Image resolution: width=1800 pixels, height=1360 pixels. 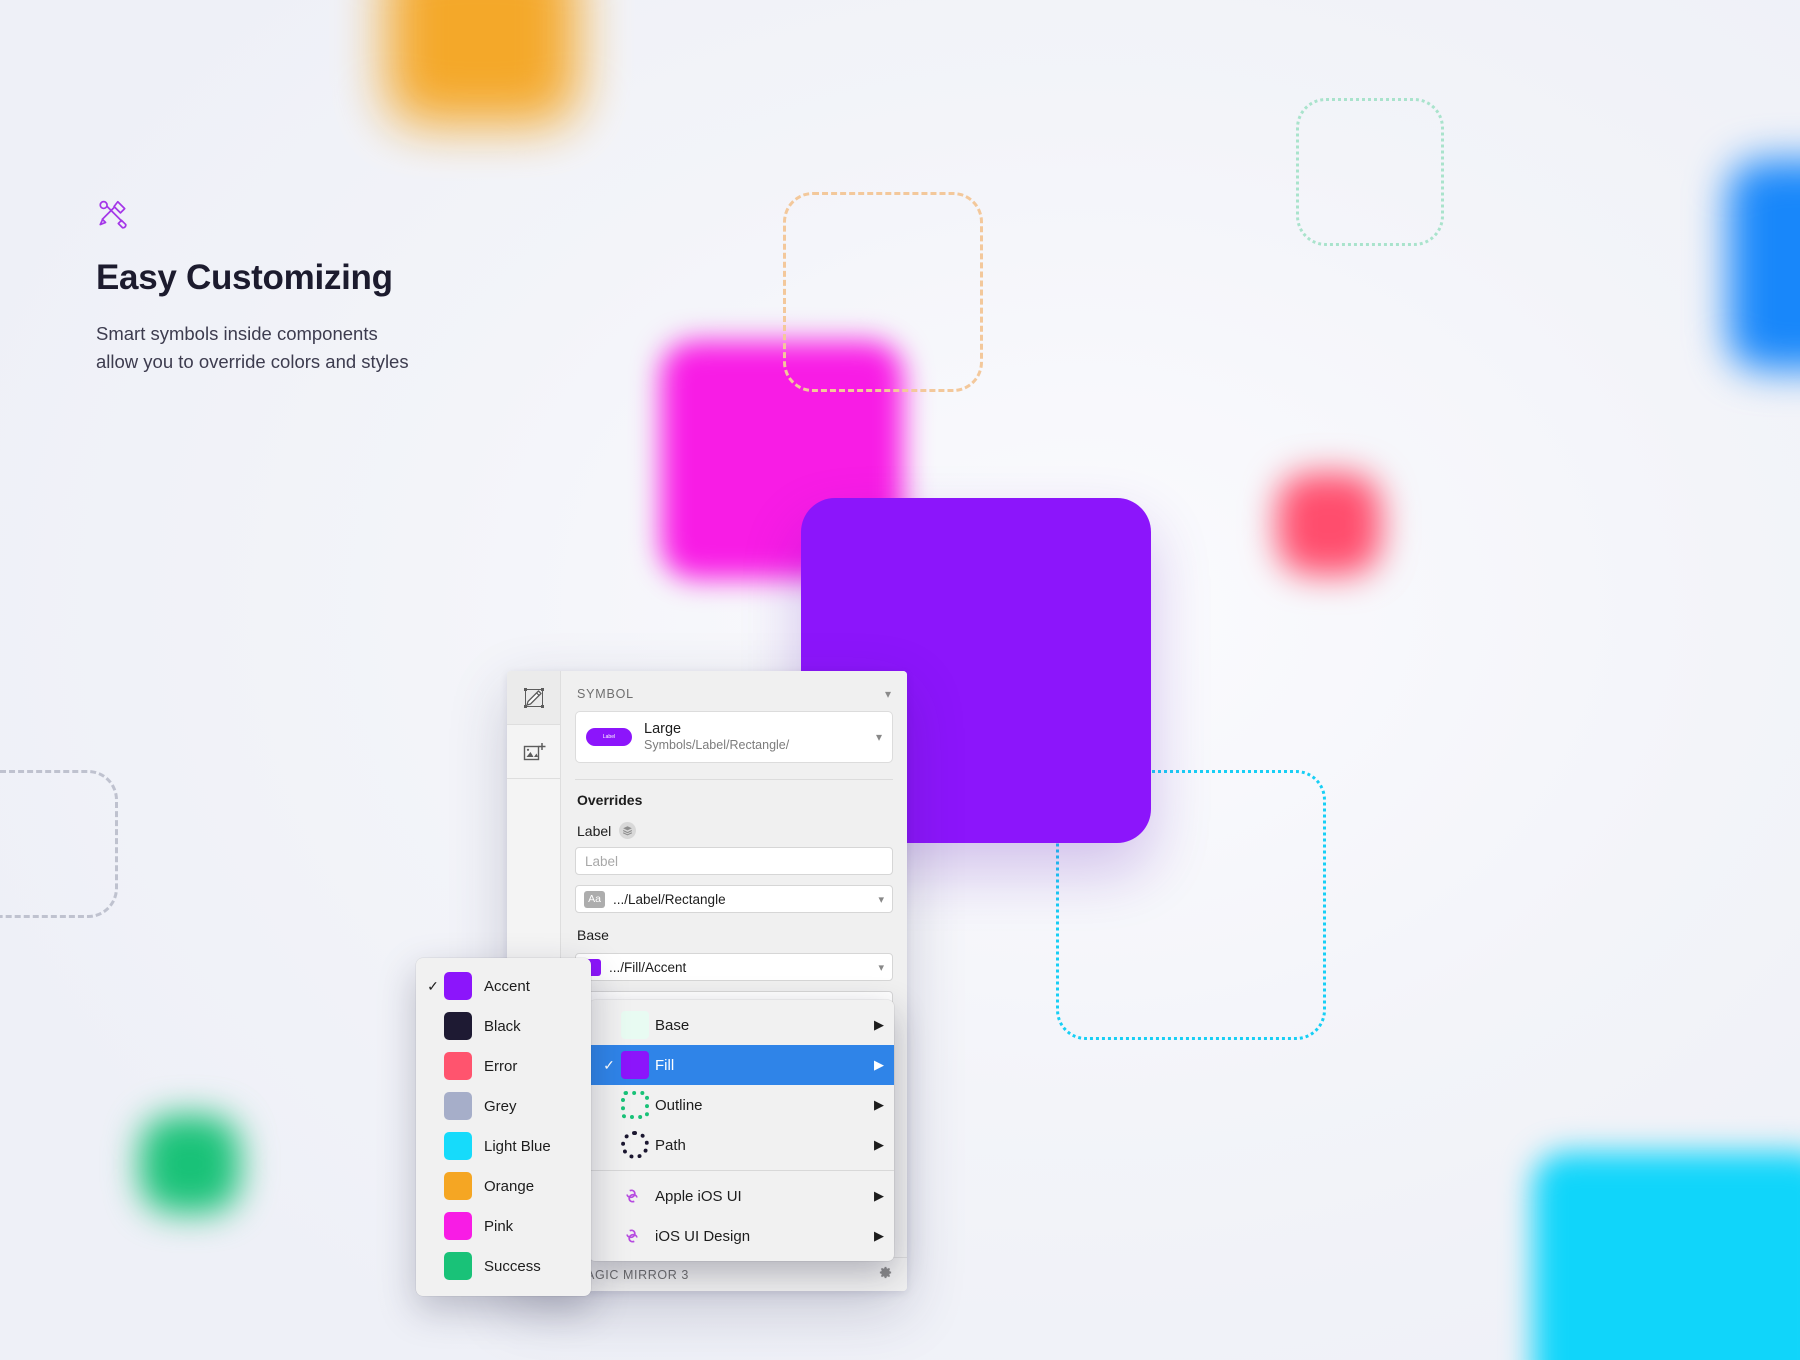 What do you see at coordinates (672, 1025) in the screenshot?
I see `menu-item-label: Base` at bounding box center [672, 1025].